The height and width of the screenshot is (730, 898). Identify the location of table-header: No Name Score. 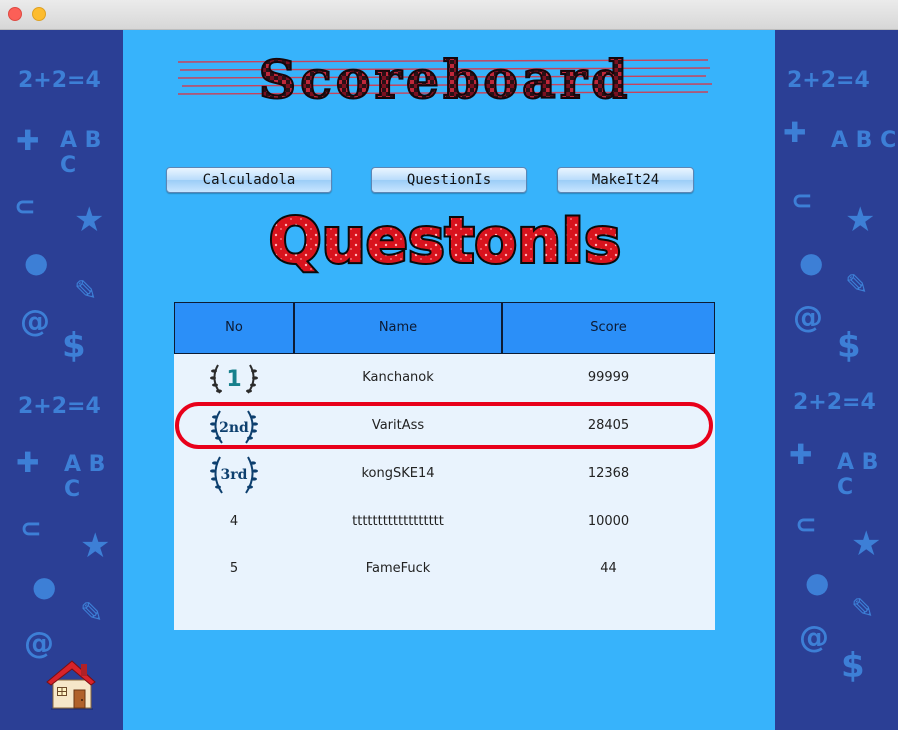
(444, 328).